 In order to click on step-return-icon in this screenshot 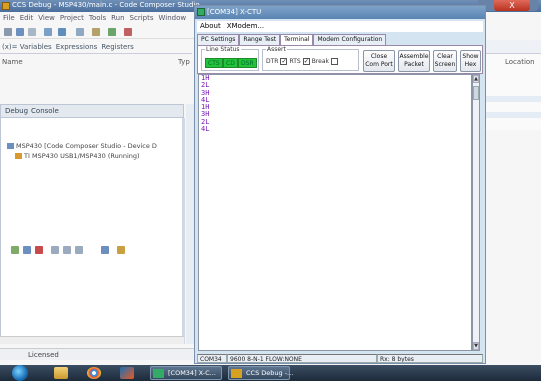, I will do `click(79, 250)`.